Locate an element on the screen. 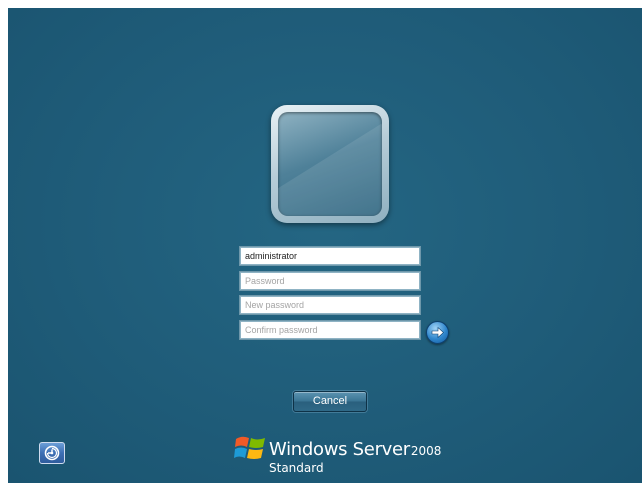  windows-logo-icon is located at coordinates (249, 447).